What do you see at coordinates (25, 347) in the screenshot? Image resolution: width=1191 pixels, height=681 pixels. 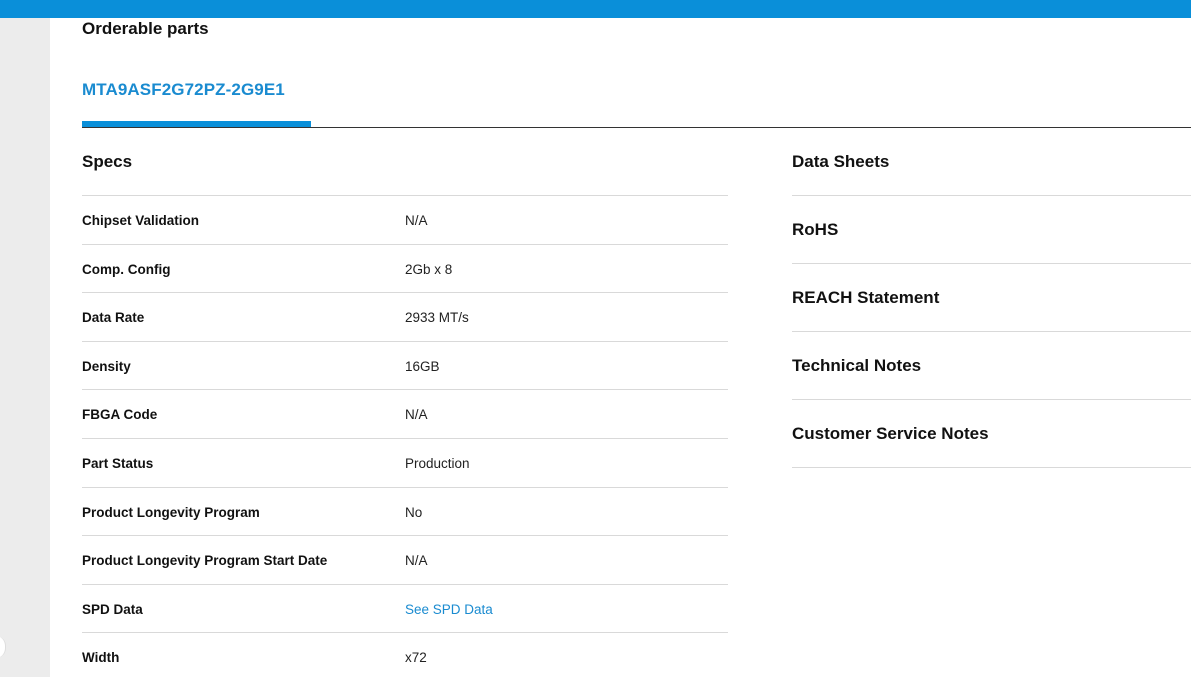 I see `left-gutter` at bounding box center [25, 347].